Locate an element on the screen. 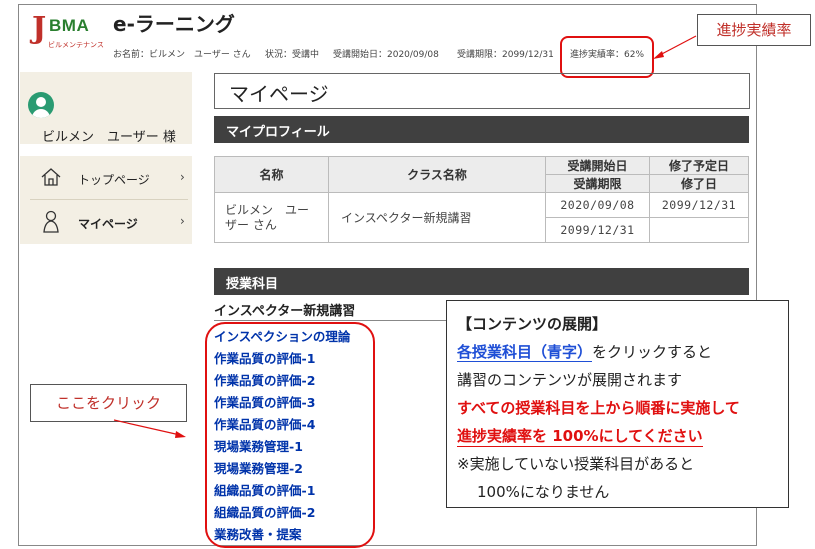 The height and width of the screenshot is (549, 815). explanation-line3: すべての授業科目を上から順番に実施して is located at coordinates (598, 408).